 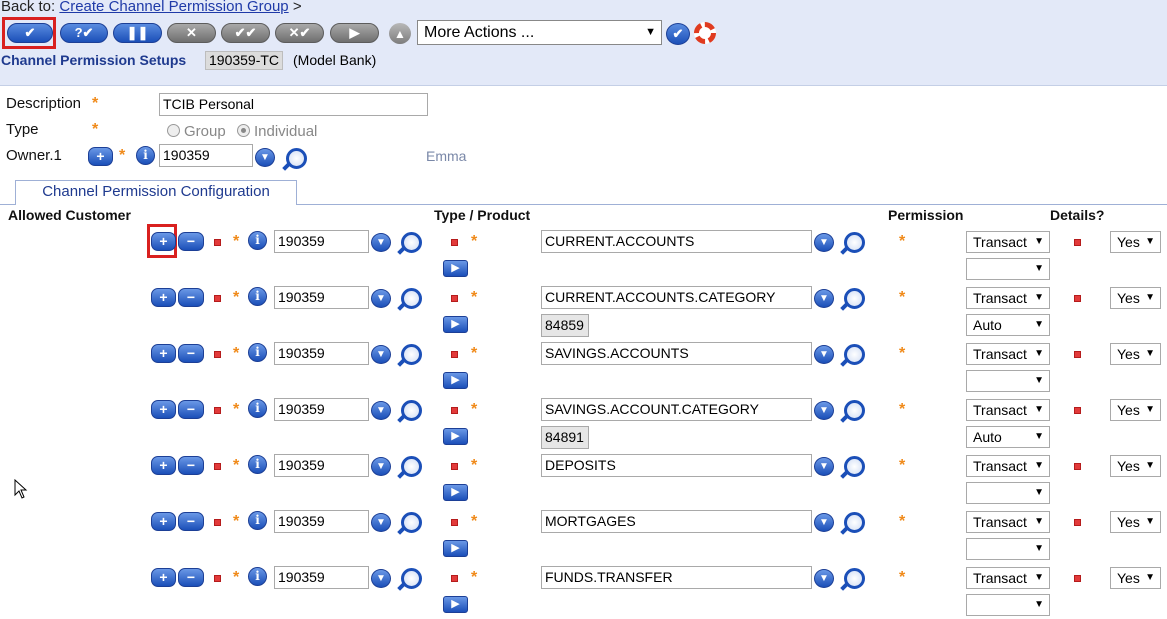 I want to click on delete-button: ✕, so click(x=191, y=33).